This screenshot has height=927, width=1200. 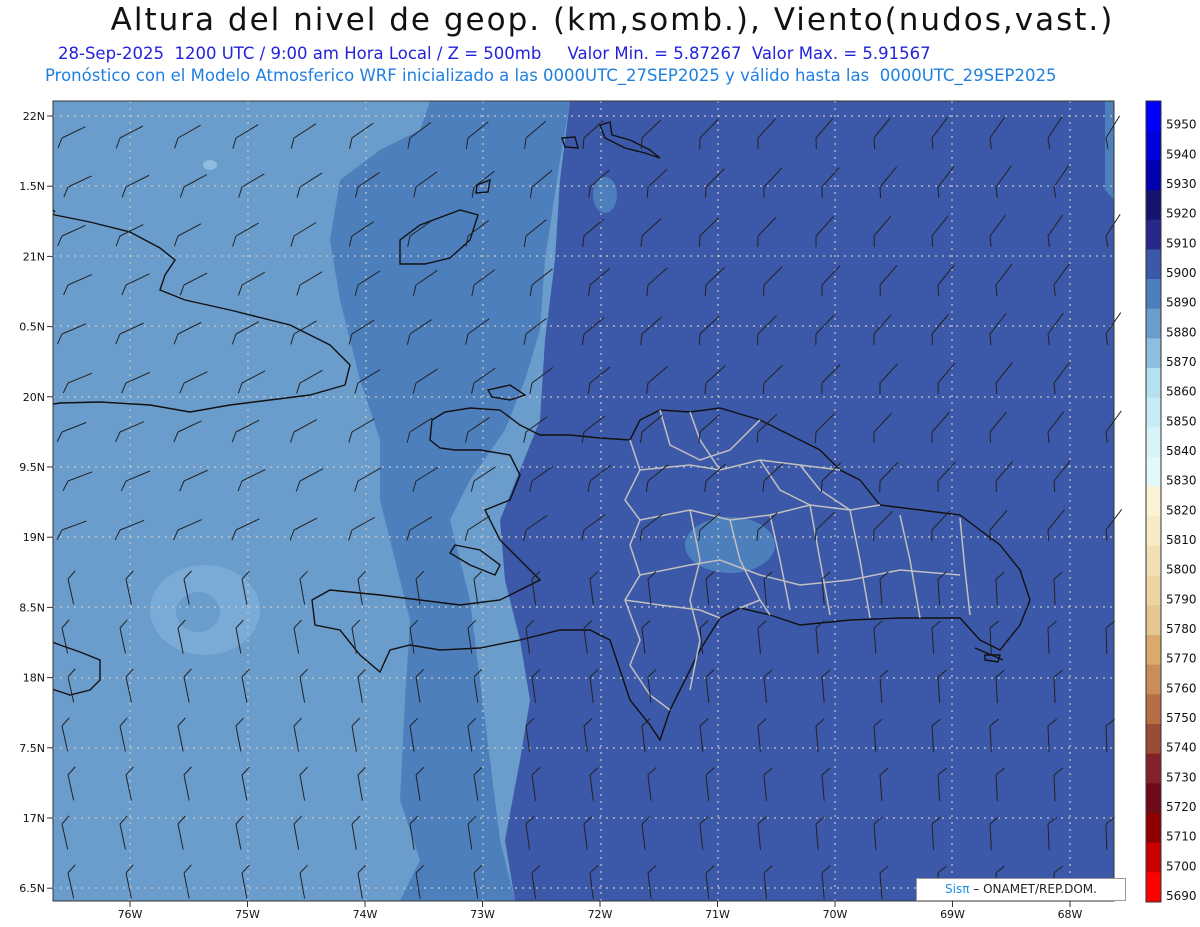 What do you see at coordinates (1181, 451) in the screenshot?
I see `colorbar-label: 5840` at bounding box center [1181, 451].